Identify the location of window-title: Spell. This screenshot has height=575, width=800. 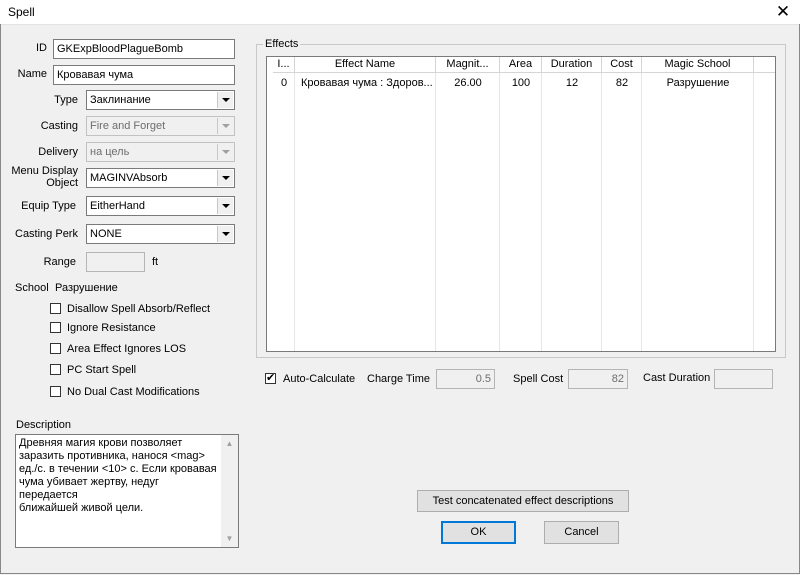
(21, 12).